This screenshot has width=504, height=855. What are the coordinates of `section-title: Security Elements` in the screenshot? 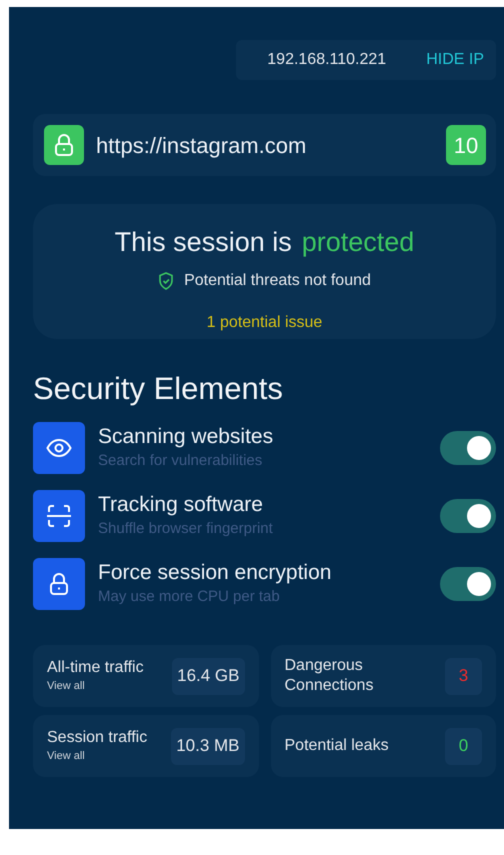 It's located at (158, 388).